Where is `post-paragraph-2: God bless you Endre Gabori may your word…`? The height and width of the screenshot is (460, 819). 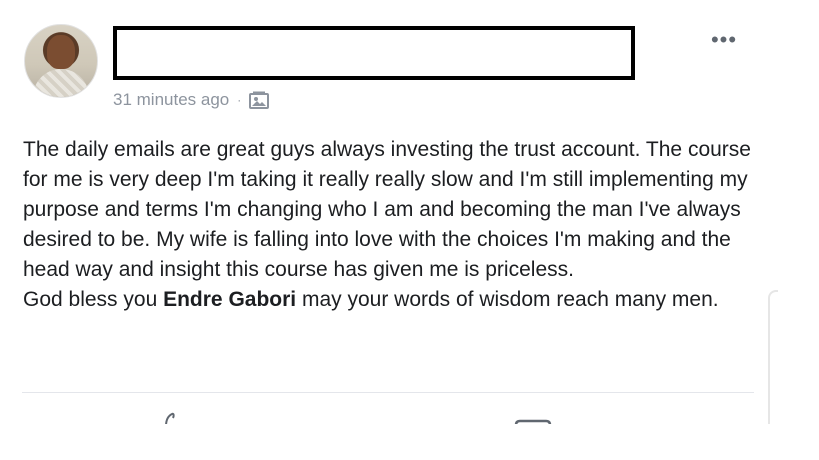
post-paragraph-2: God bless you Endre Gabori may your word… is located at coordinates (393, 300).